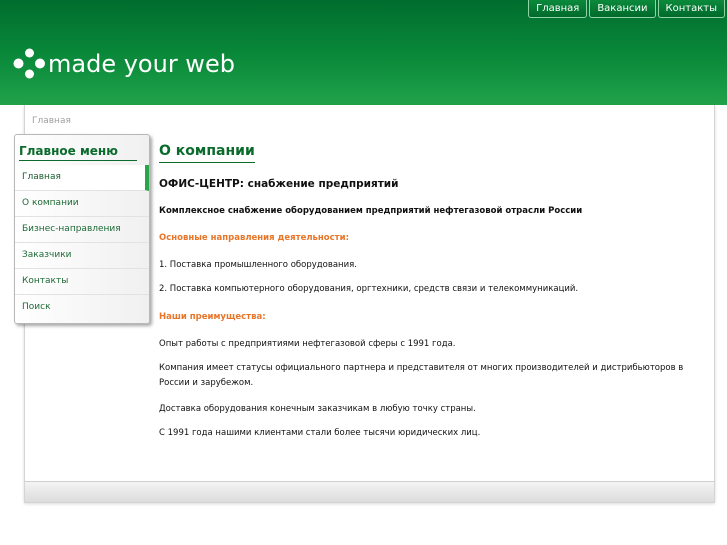  I want to click on top-navigation: Главная Вакансии Контакты, so click(626, 9).